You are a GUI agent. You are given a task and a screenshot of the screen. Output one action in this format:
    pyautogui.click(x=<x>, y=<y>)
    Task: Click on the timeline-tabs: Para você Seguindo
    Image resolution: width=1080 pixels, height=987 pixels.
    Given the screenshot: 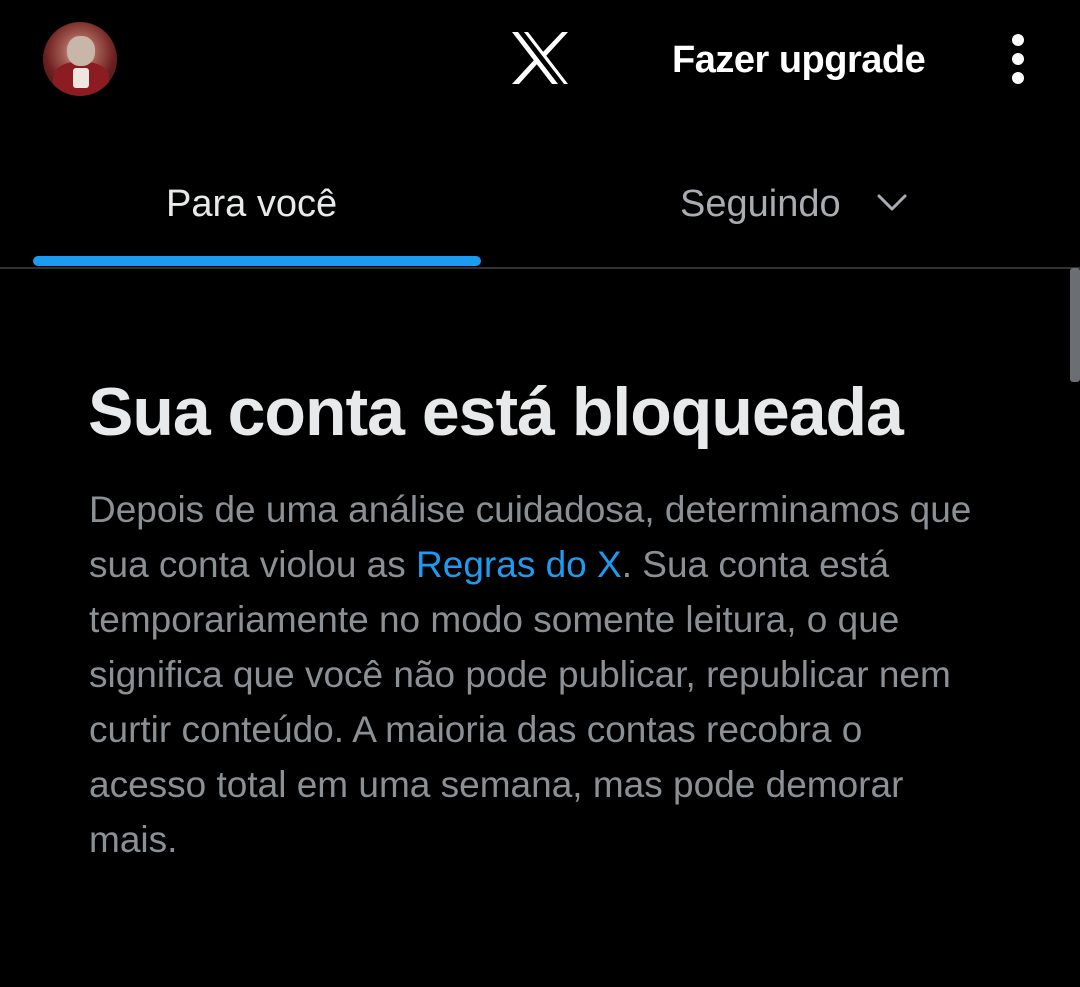 What is the action you would take?
    pyautogui.click(x=540, y=209)
    